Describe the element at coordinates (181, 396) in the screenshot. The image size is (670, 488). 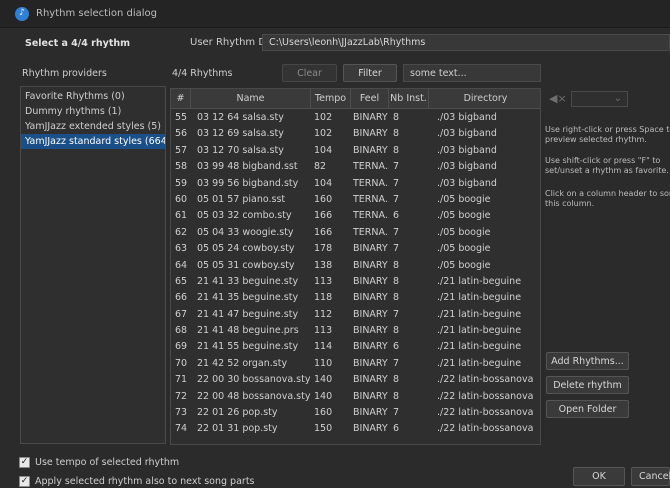
I see `row-number: 72` at that location.